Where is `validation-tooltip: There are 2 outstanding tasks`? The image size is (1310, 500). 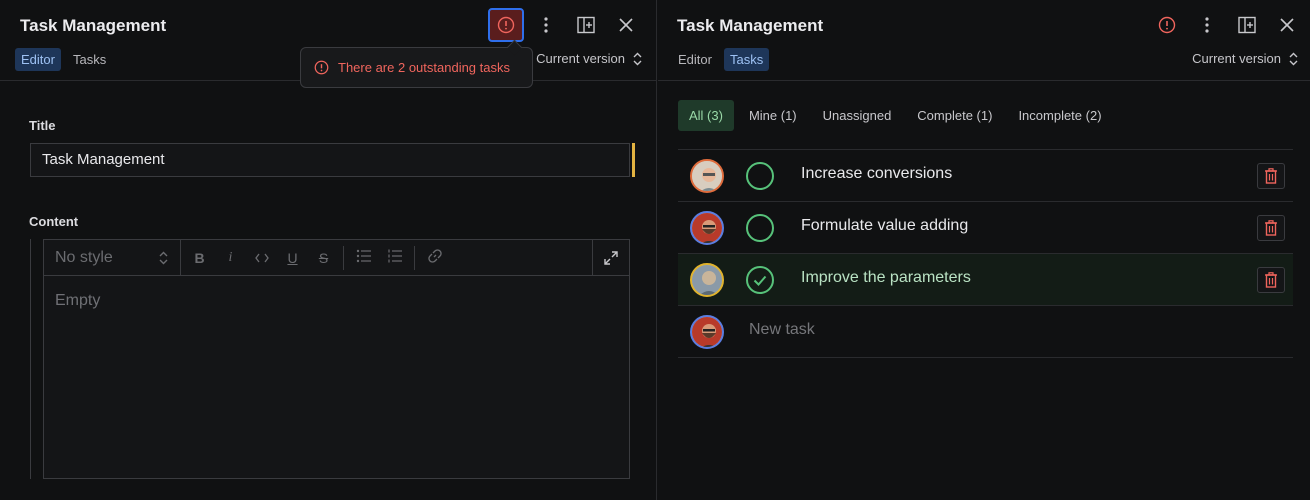
validation-tooltip: There are 2 outstanding tasks is located at coordinates (416, 67).